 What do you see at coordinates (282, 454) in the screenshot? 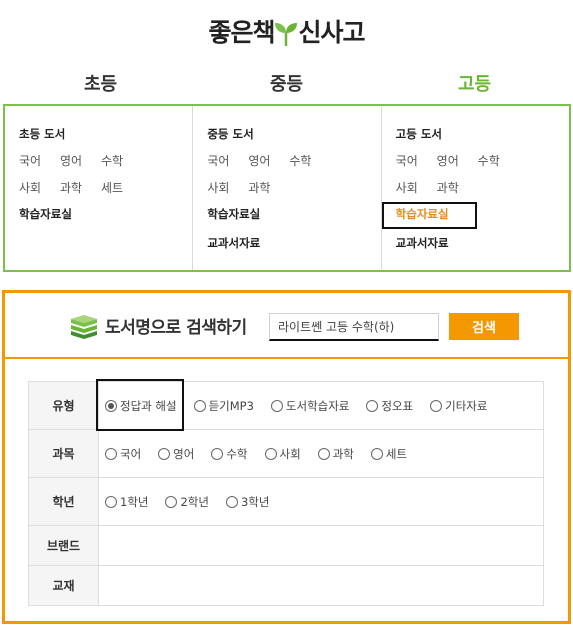
I see `radio-subject-social: 사회` at bounding box center [282, 454].